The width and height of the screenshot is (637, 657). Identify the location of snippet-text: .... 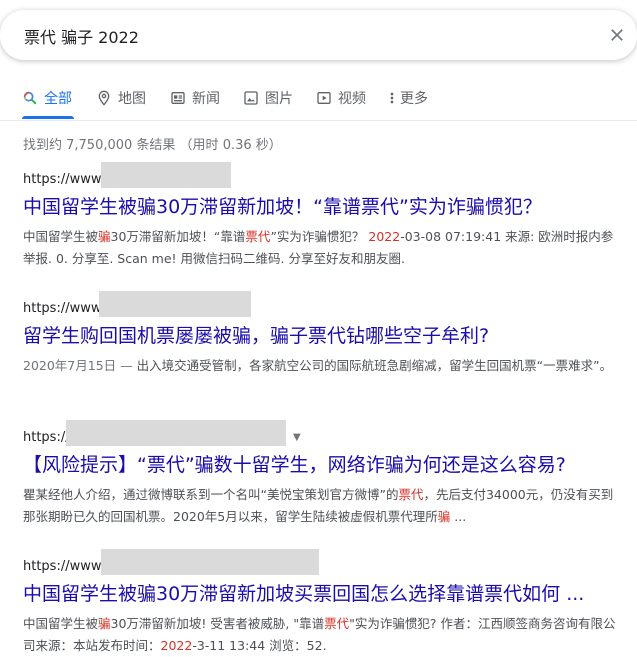
(458, 516).